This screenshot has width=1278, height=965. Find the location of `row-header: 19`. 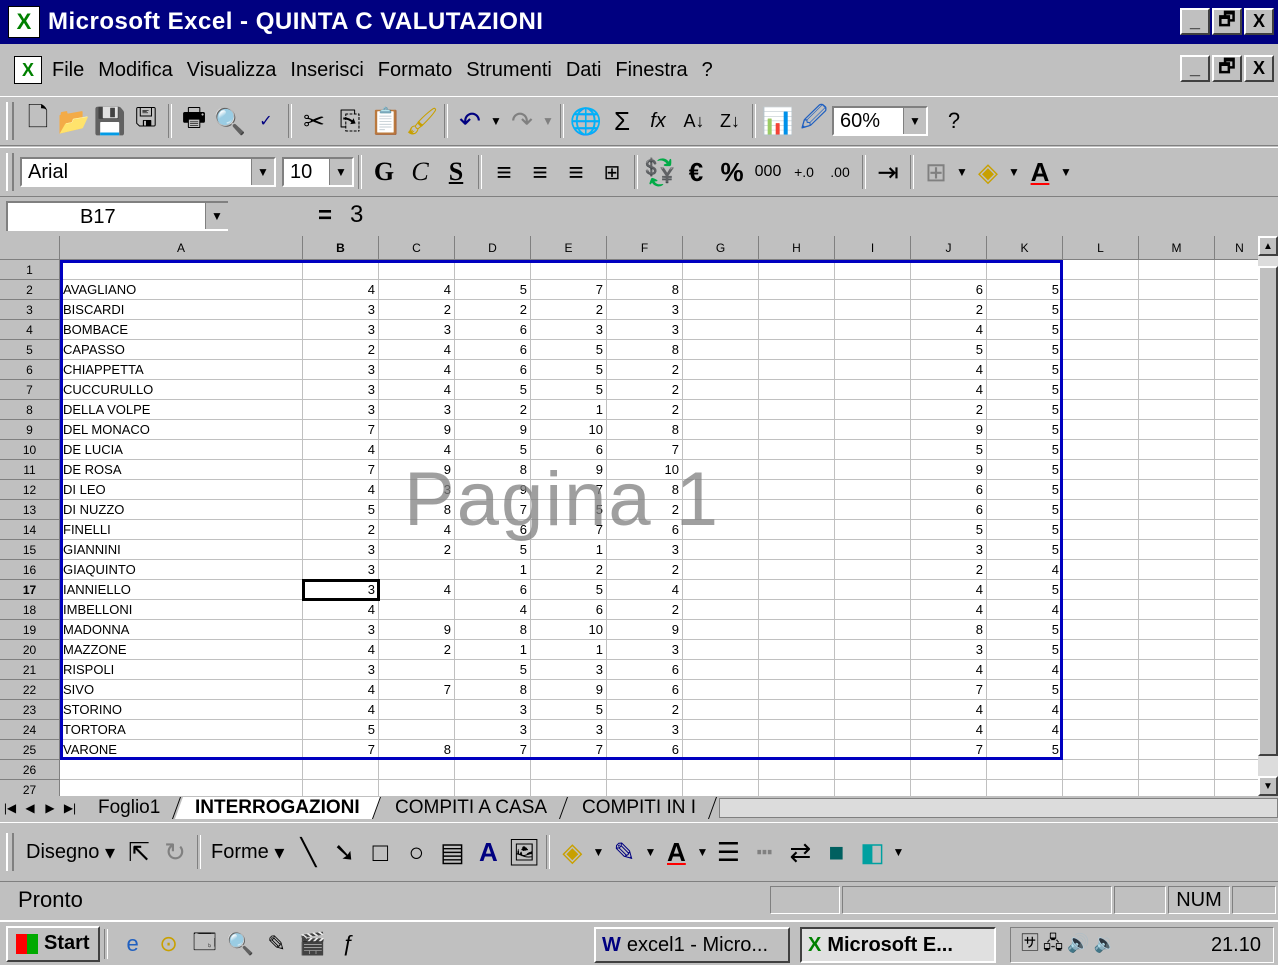

row-header: 19 is located at coordinates (30, 630).